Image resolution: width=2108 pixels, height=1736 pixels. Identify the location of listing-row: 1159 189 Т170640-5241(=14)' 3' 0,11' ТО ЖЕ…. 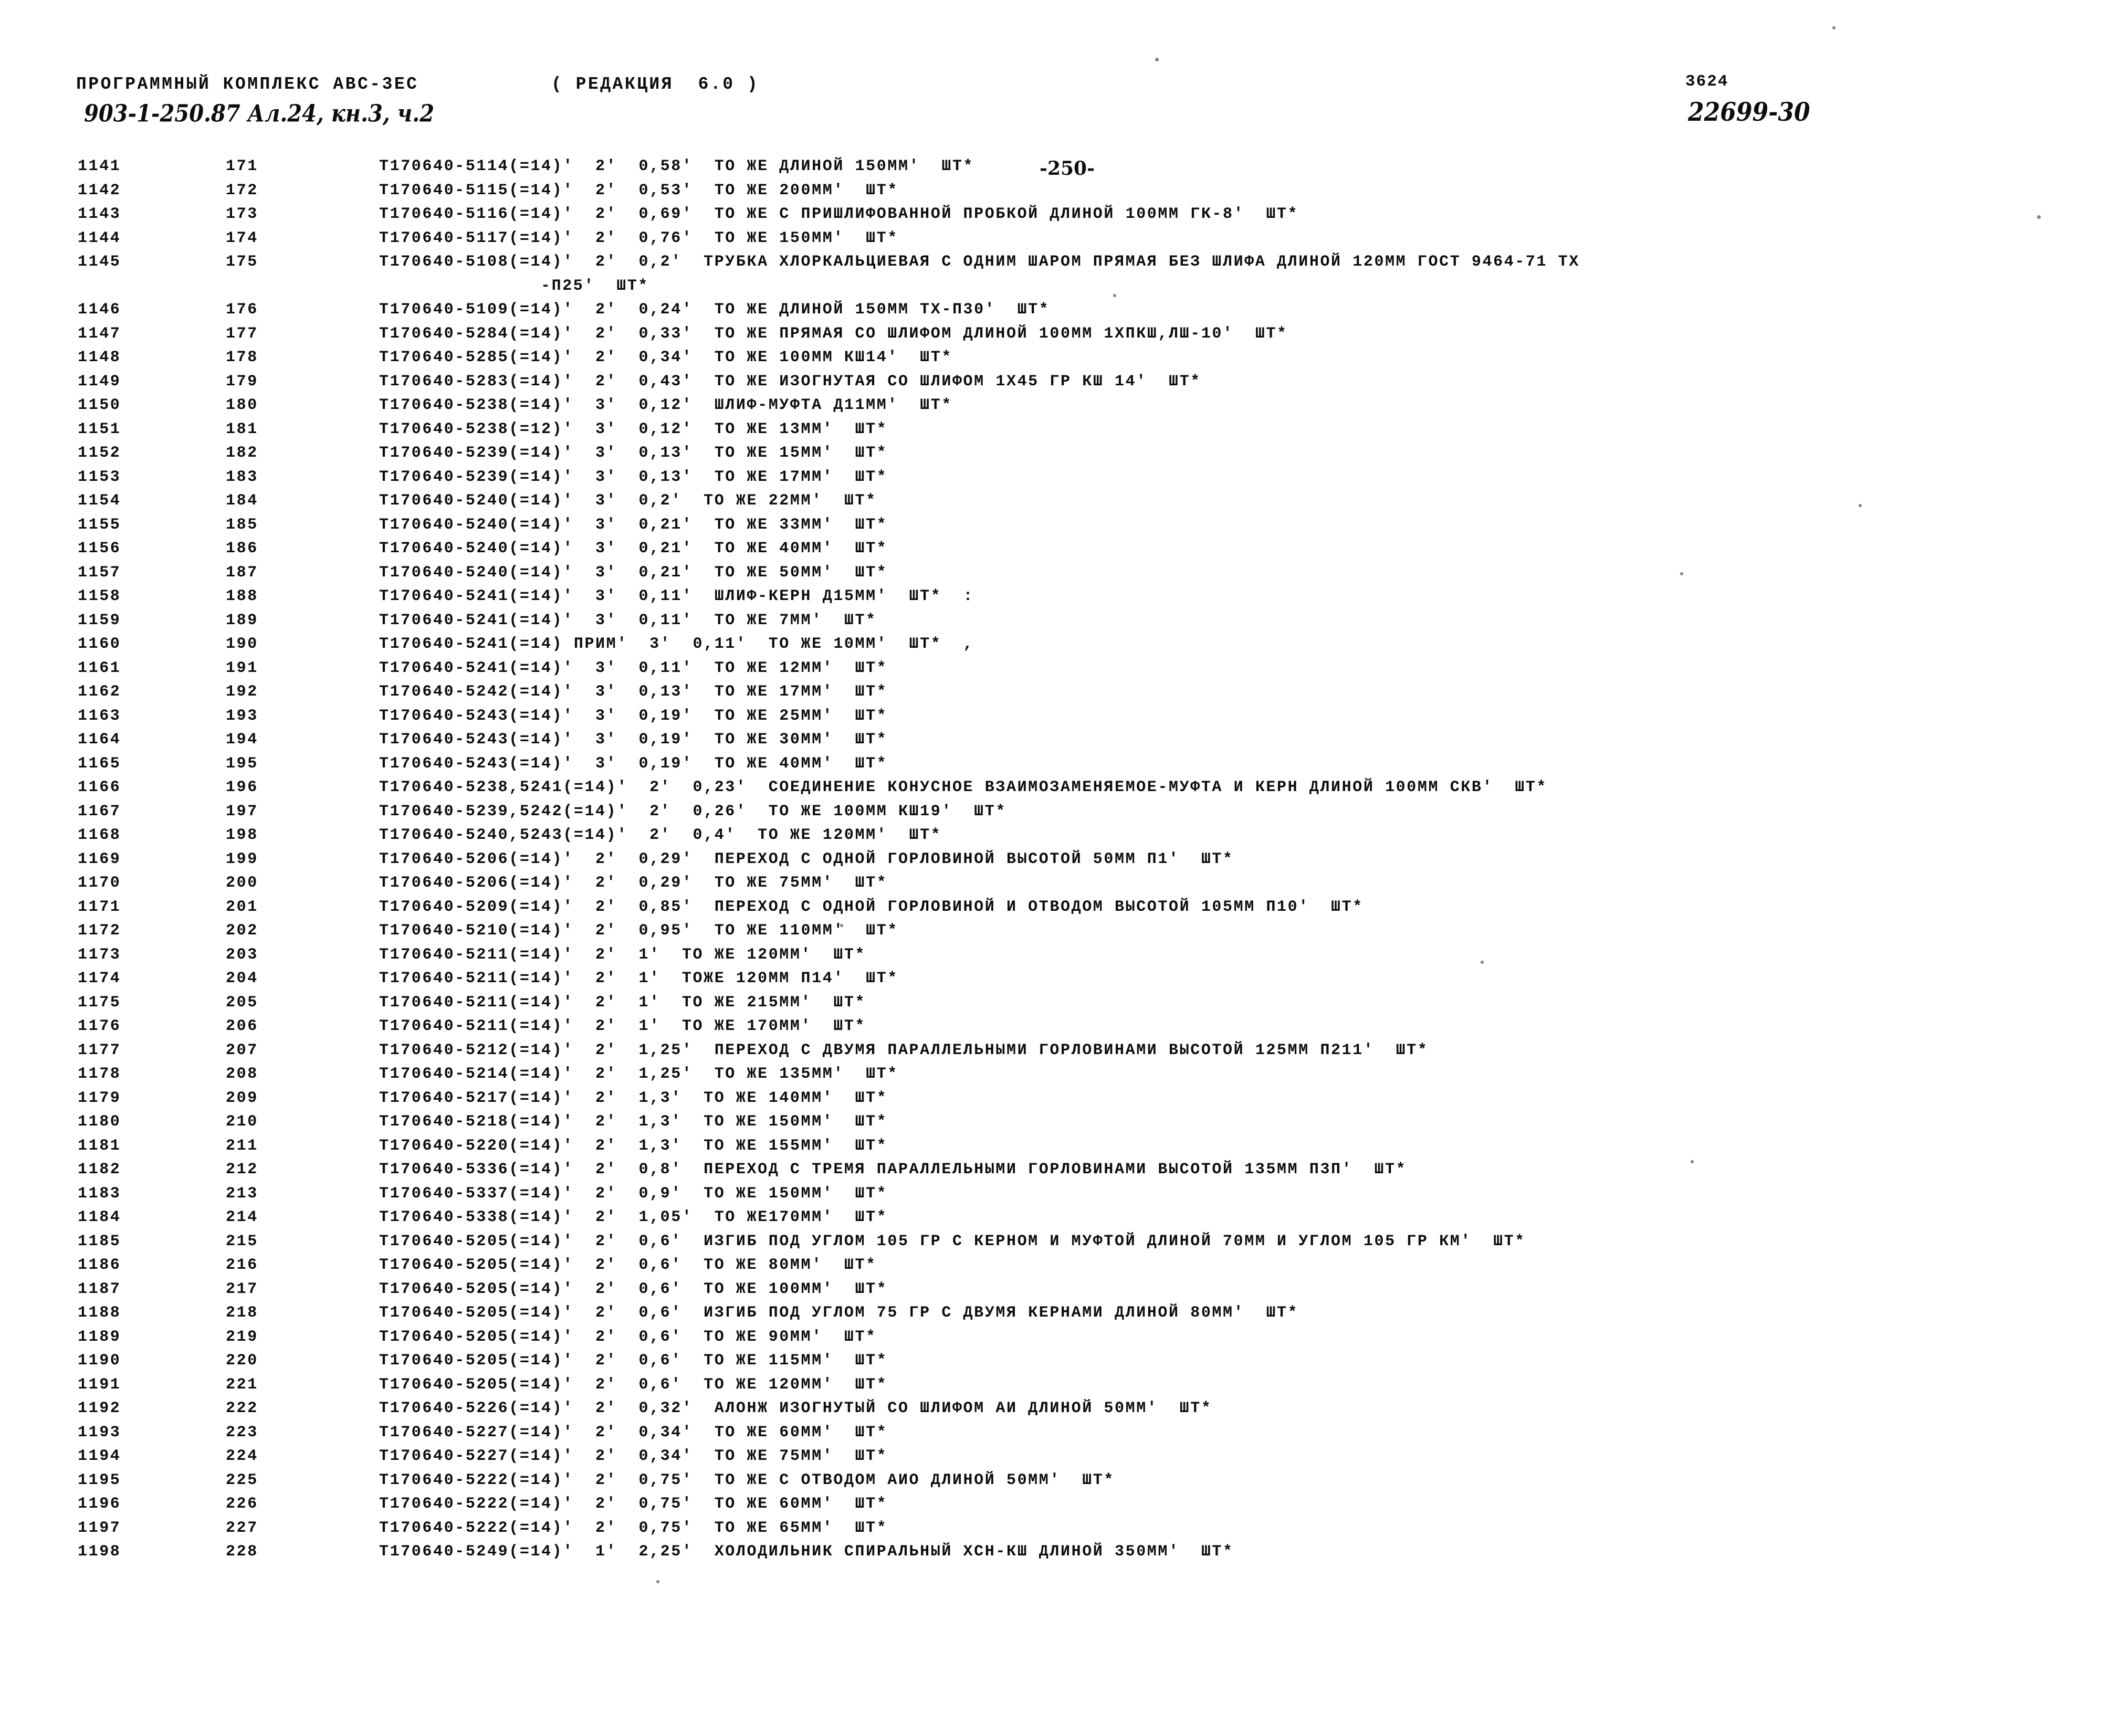
(1054, 621).